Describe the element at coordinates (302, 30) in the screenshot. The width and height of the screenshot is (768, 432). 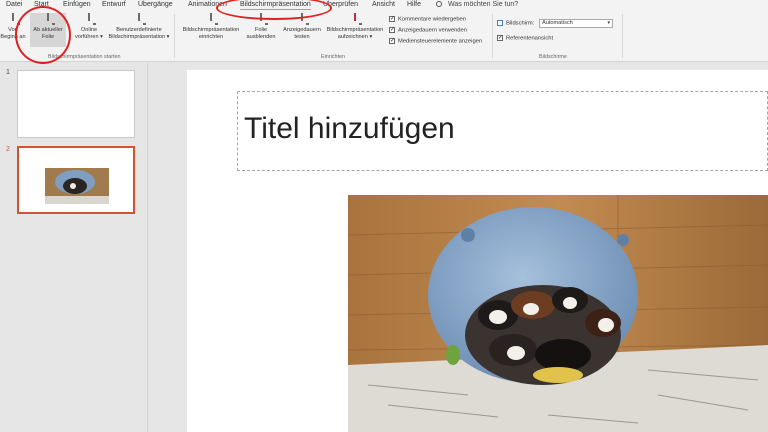
I see `rehearse-label-1: Anzeigedauern` at that location.